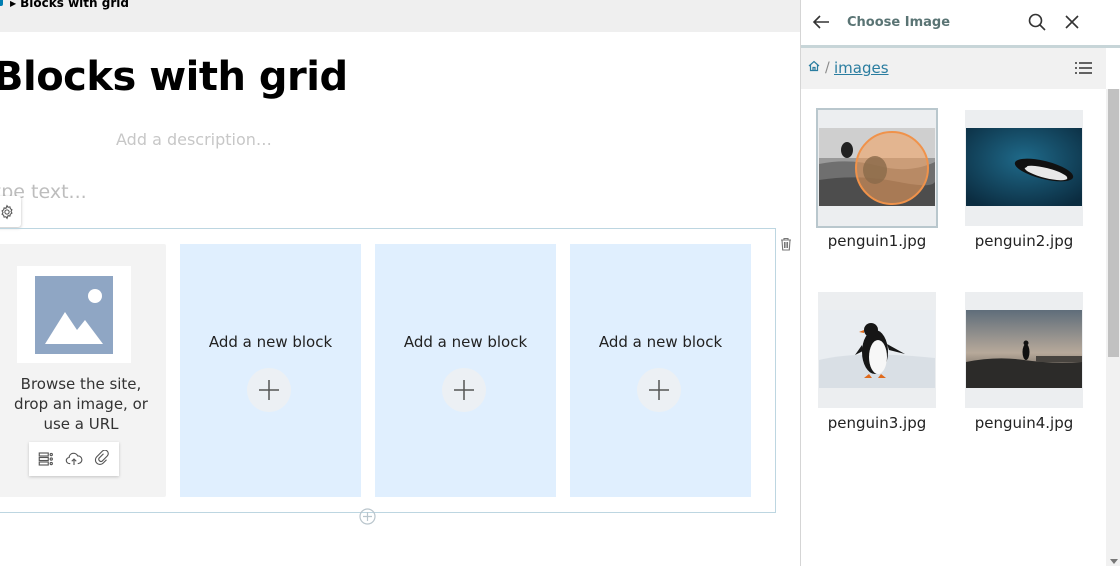  Describe the element at coordinates (1072, 22) in the screenshot. I see `close-icon` at that location.